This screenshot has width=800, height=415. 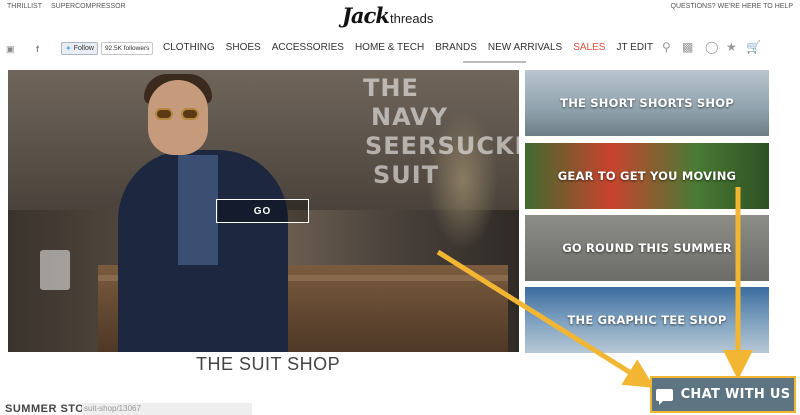 What do you see at coordinates (442, 146) in the screenshot?
I see `hero-title-line: SEERSUCKER` at bounding box center [442, 146].